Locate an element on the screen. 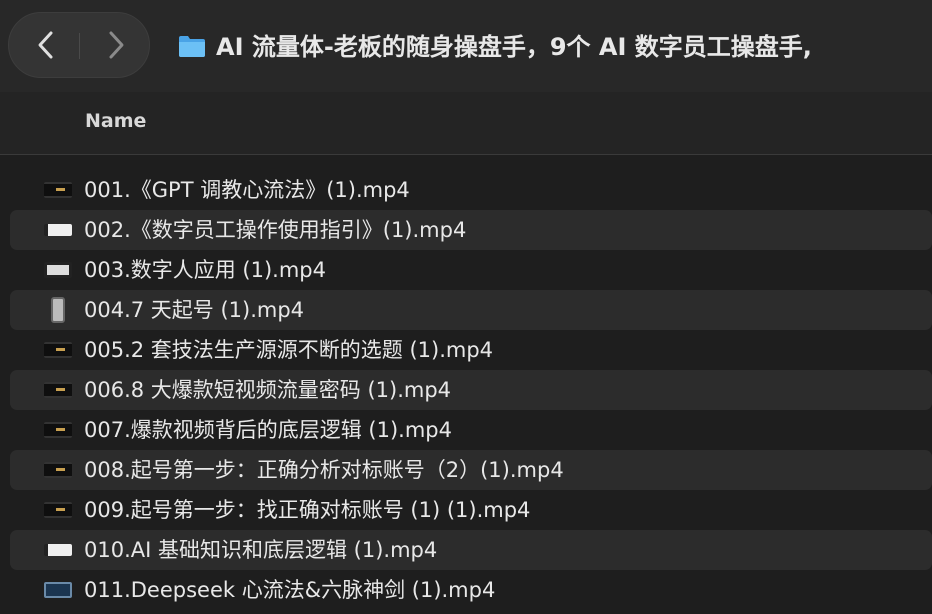  file-row: 002.《数字员工操作使用指引》(1).mp4 is located at coordinates (471, 230).